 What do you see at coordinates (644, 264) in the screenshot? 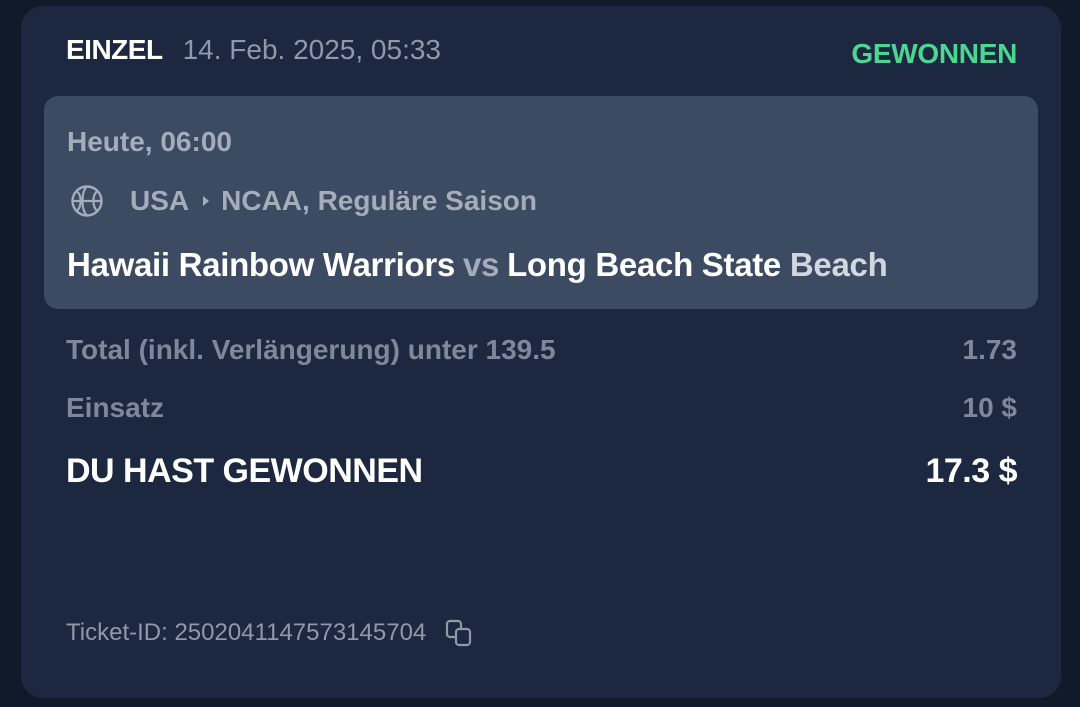
I see `away-team-main: Long Beach State` at bounding box center [644, 264].